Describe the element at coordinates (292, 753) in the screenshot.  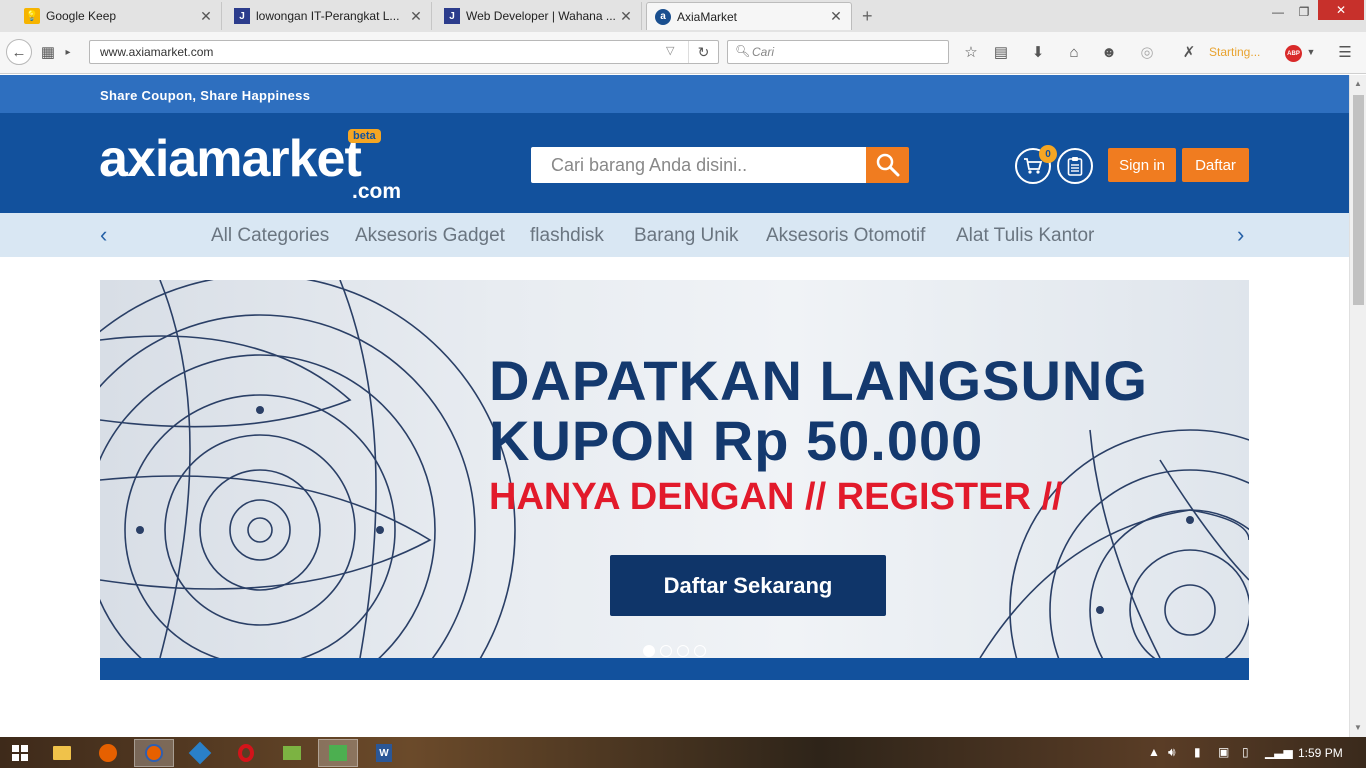
I see `app-green-icon` at that location.